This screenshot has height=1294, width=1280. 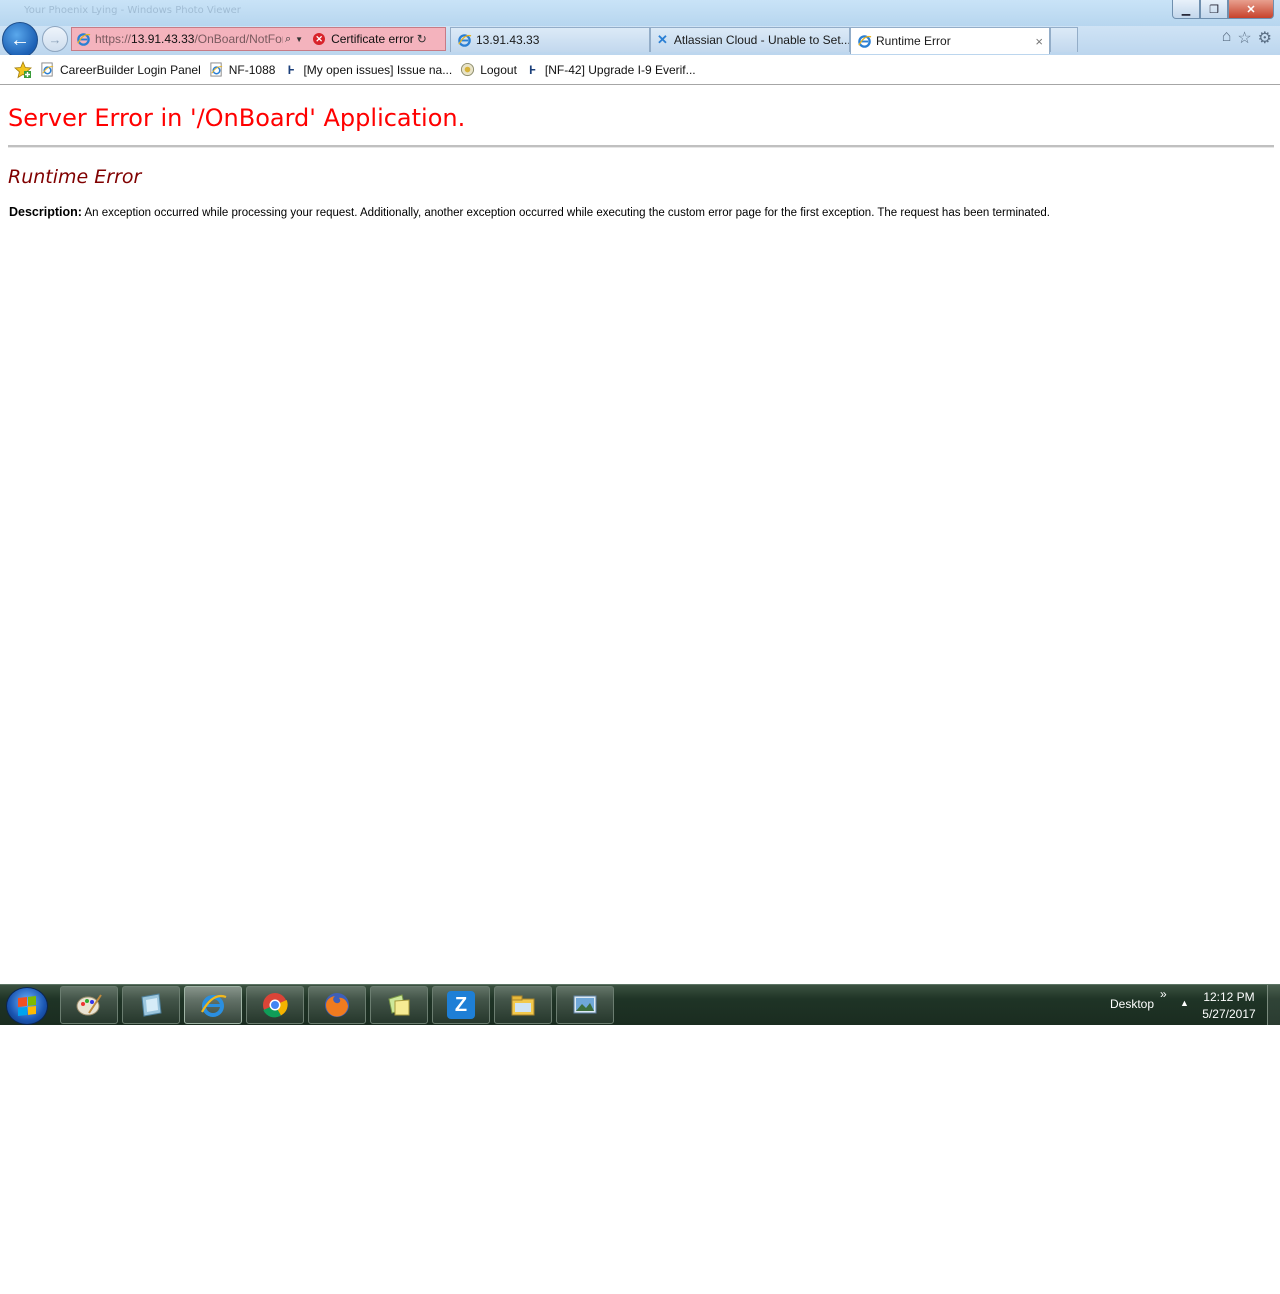 I want to click on favorite-label: NF-1088, so click(x=252, y=69).